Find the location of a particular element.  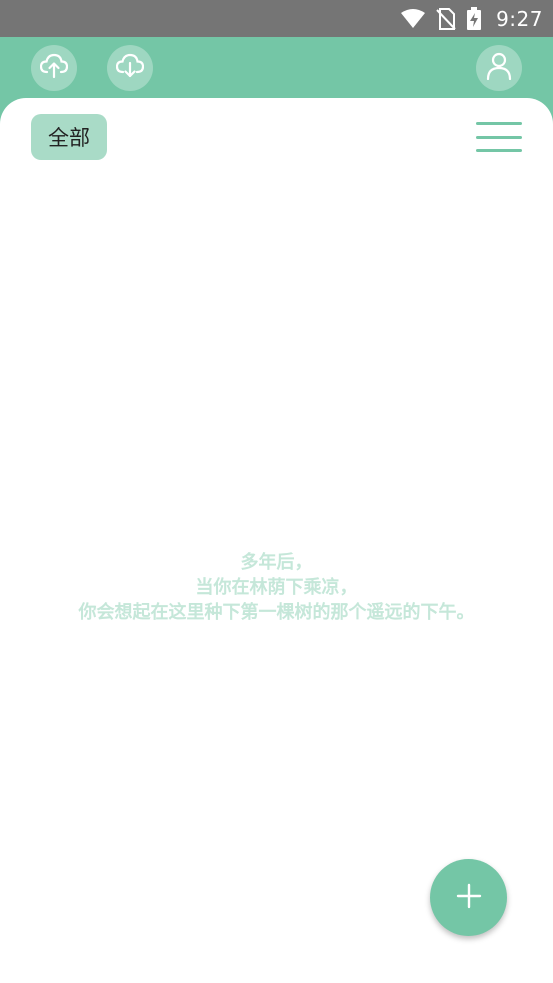

status-bar: 9:27 is located at coordinates (276, 18).